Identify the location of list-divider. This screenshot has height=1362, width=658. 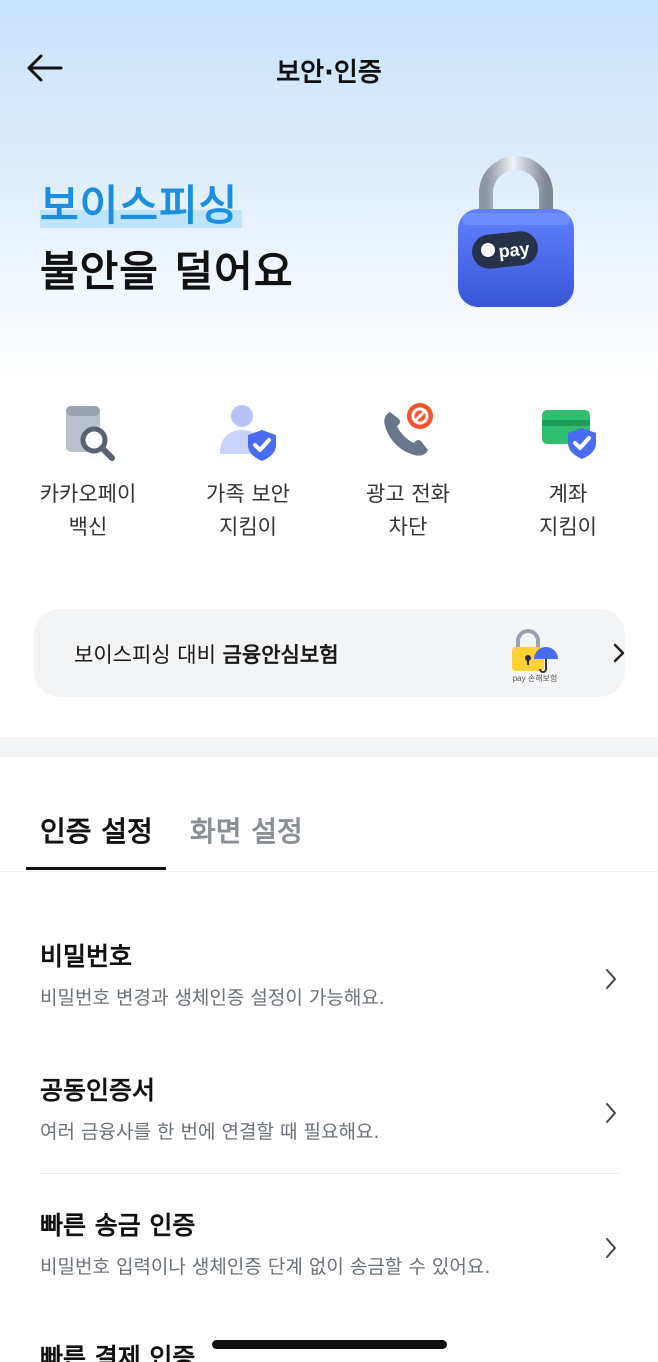
(329, 1173).